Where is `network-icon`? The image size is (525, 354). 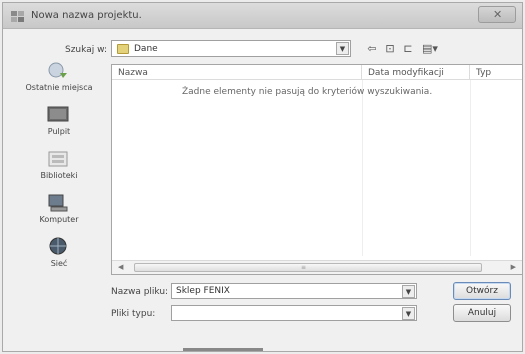
network-icon is located at coordinates (58, 246).